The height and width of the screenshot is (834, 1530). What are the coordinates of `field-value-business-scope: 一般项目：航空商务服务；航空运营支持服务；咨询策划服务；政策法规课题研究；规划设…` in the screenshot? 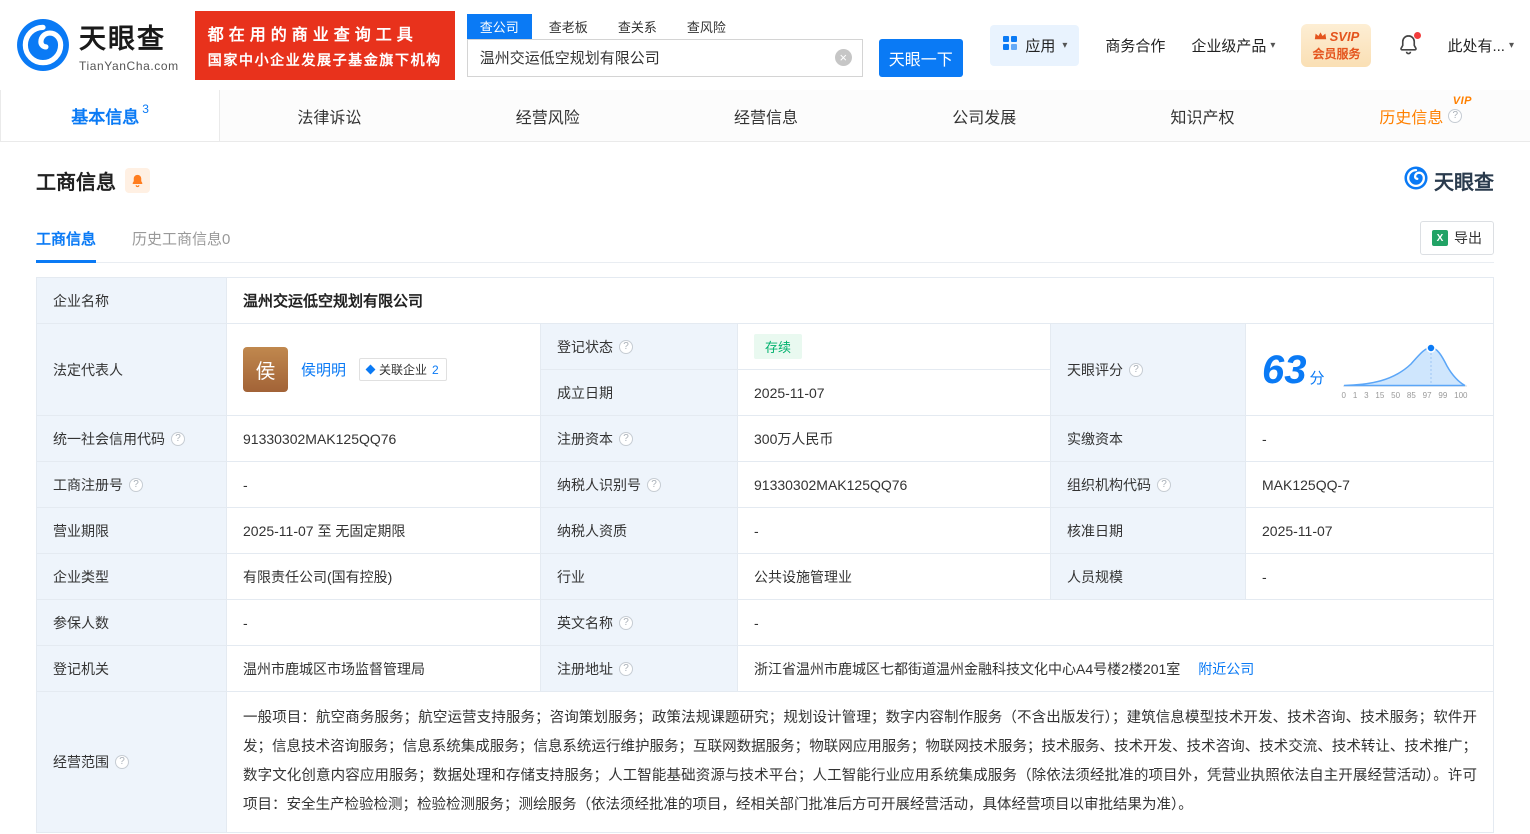 It's located at (860, 762).